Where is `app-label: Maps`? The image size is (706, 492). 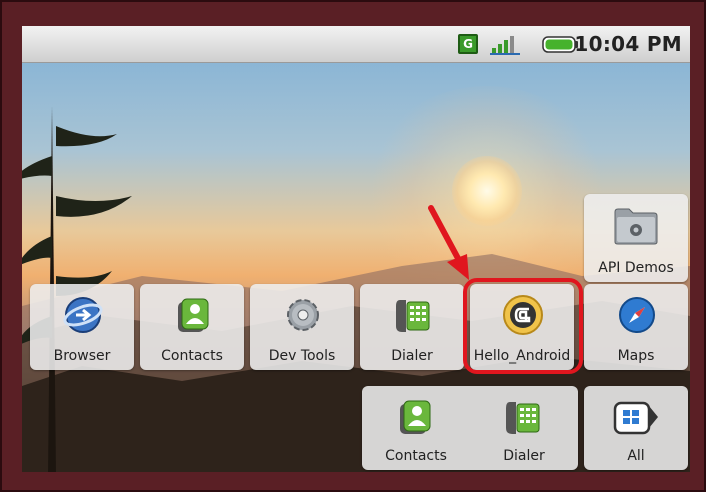 app-label: Maps is located at coordinates (636, 356).